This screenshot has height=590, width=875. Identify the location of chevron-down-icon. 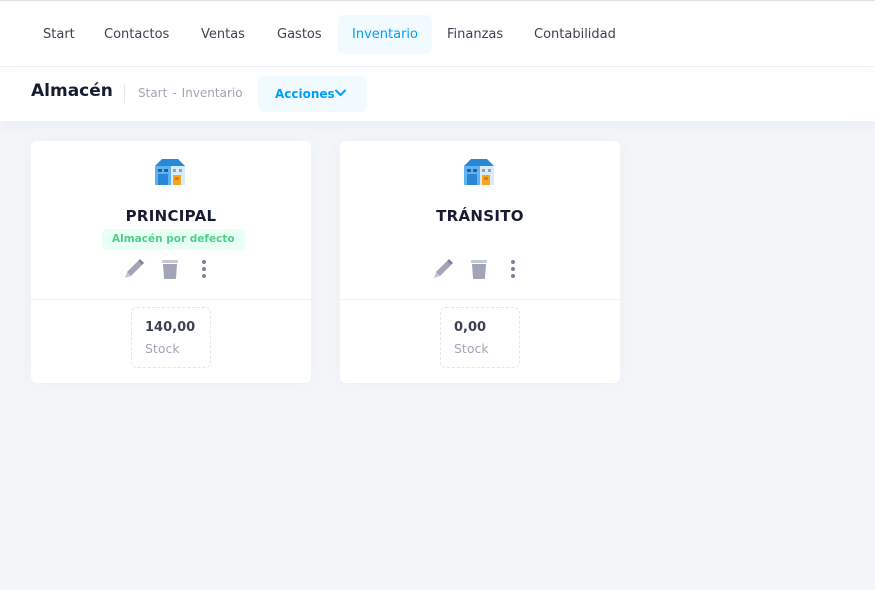
(340, 92).